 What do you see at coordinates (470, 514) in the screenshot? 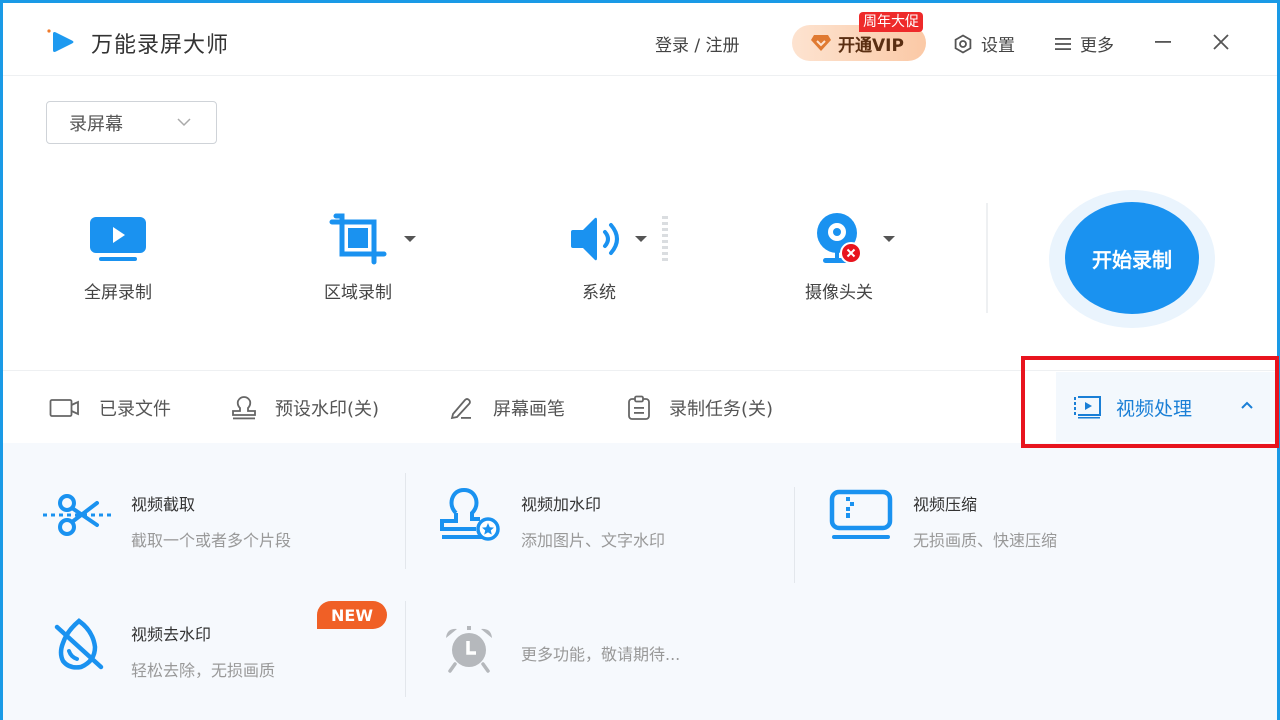
I see `stamp-star-icon` at bounding box center [470, 514].